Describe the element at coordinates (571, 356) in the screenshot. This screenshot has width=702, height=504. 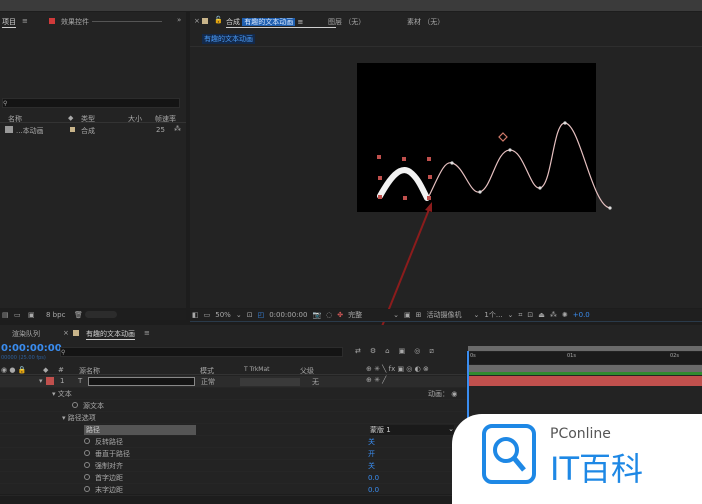
I see `ruler-tick: 01s` at that location.